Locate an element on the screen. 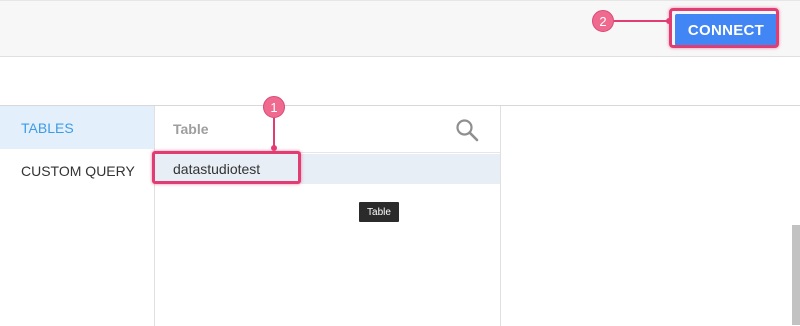 The image size is (800, 326). sidebar-item-custom-query: CUSTOM QUERY is located at coordinates (77, 170).